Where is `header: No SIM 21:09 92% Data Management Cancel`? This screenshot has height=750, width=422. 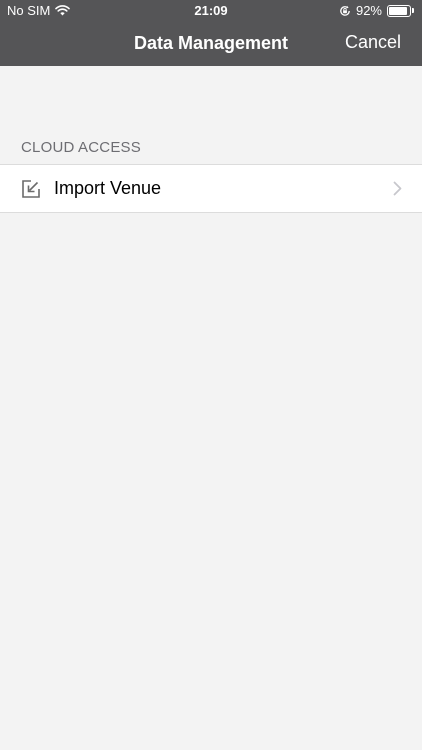
header: No SIM 21:09 92% Data Management Cancel is located at coordinates (211, 33).